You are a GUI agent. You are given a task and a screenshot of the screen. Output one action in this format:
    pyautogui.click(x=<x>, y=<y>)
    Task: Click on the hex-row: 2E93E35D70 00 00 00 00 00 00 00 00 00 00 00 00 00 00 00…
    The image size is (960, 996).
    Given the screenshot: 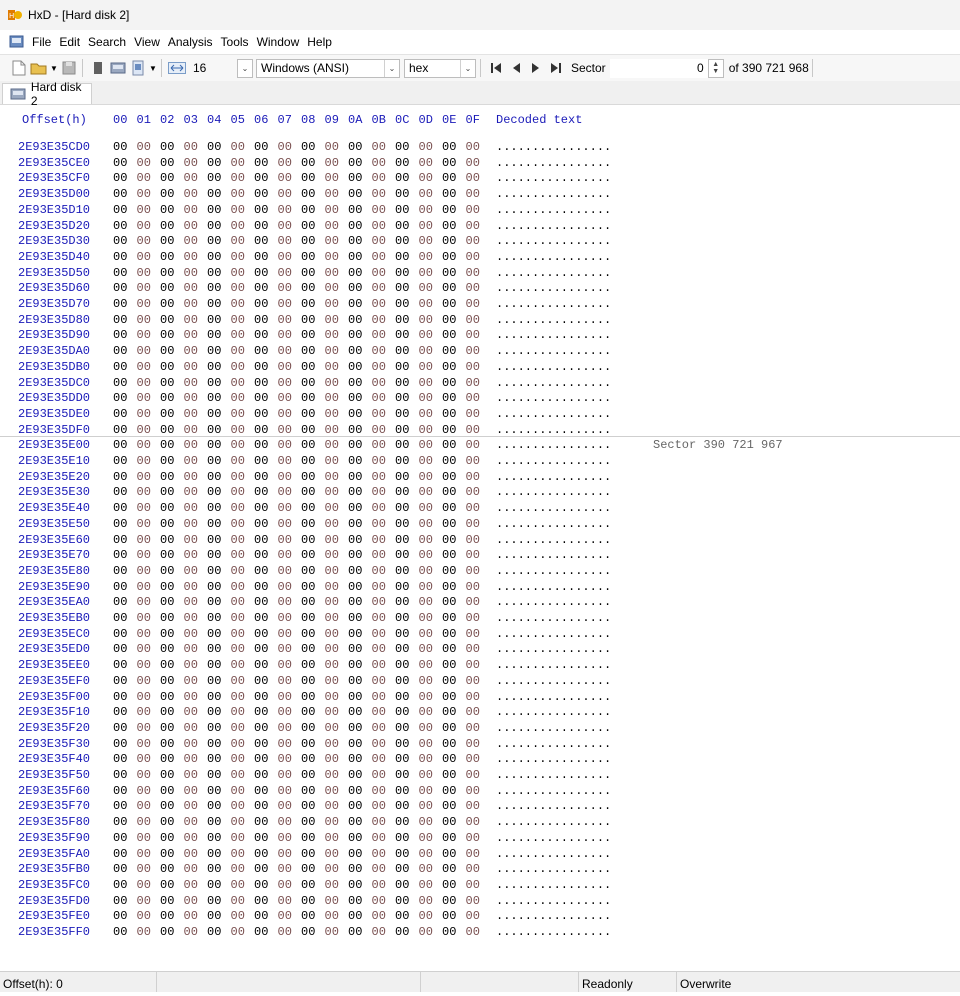 What is the action you would take?
    pyautogui.click(x=480, y=305)
    